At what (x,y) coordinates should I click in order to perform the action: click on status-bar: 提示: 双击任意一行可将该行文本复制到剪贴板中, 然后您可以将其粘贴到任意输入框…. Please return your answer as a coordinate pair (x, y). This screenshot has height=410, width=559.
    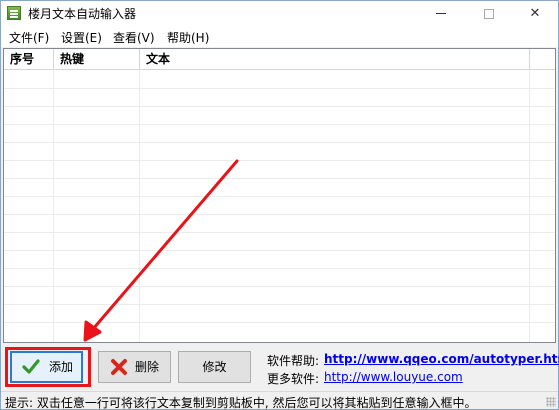
    Looking at the image, I should click on (279, 400).